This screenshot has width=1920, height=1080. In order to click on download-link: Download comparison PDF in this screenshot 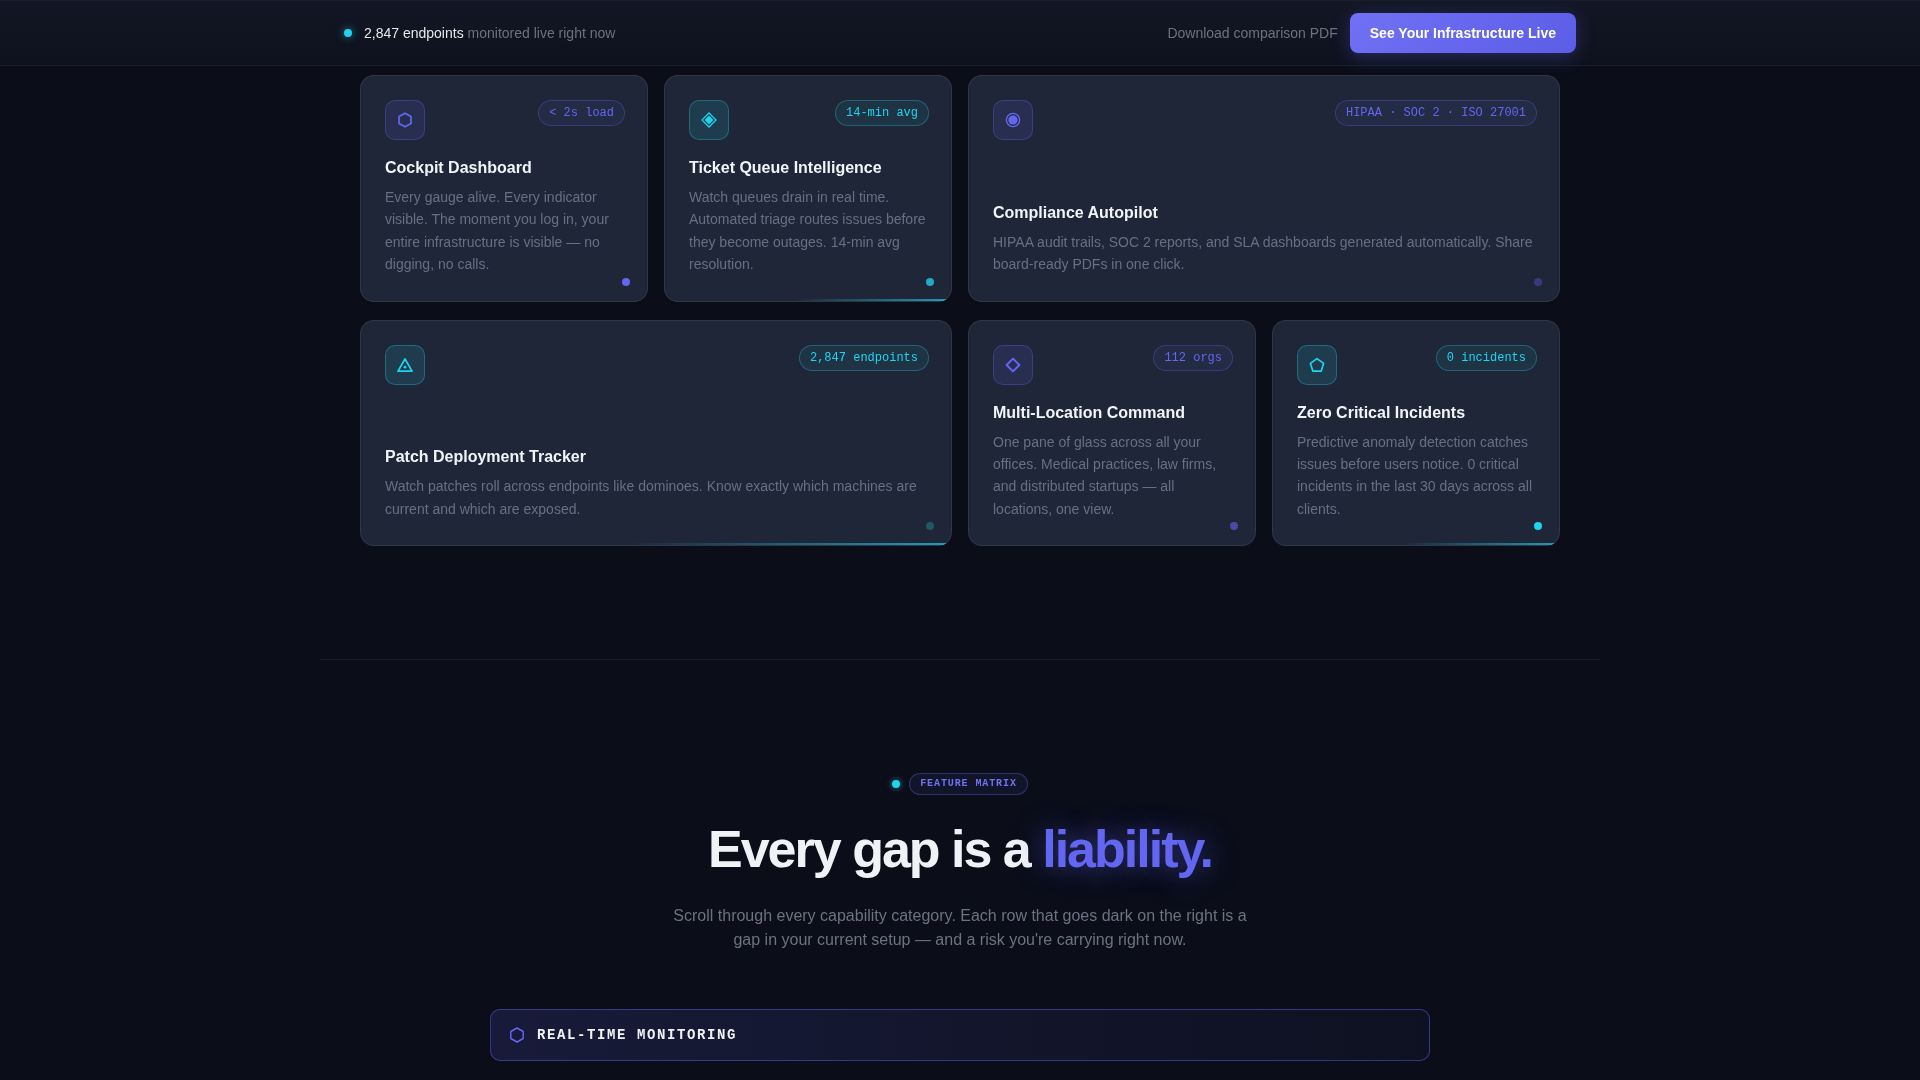, I will do `click(1252, 33)`.